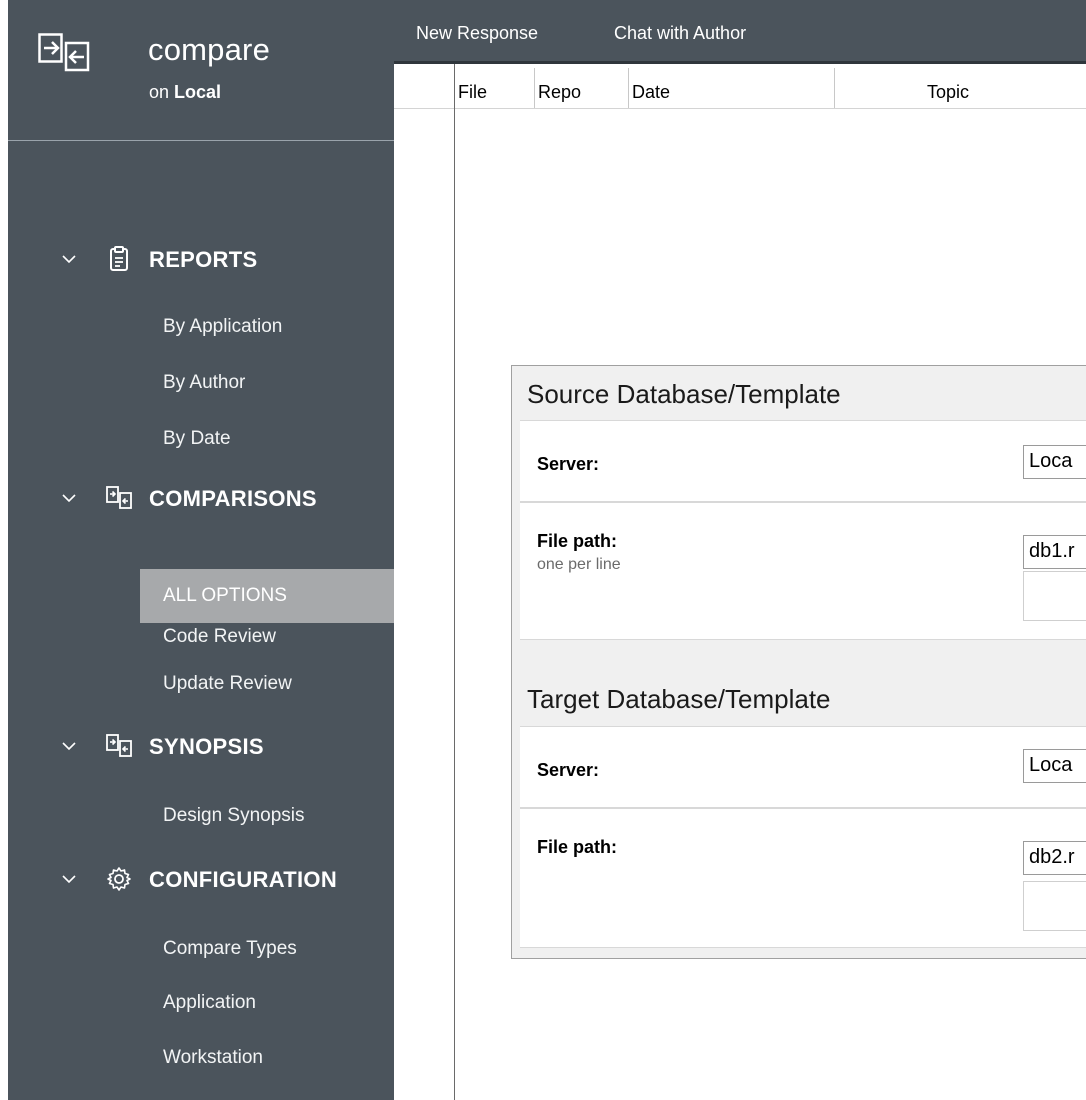 This screenshot has width=1086, height=1100. I want to click on chat-with-author-button: Chat with Author, so click(680, 33).